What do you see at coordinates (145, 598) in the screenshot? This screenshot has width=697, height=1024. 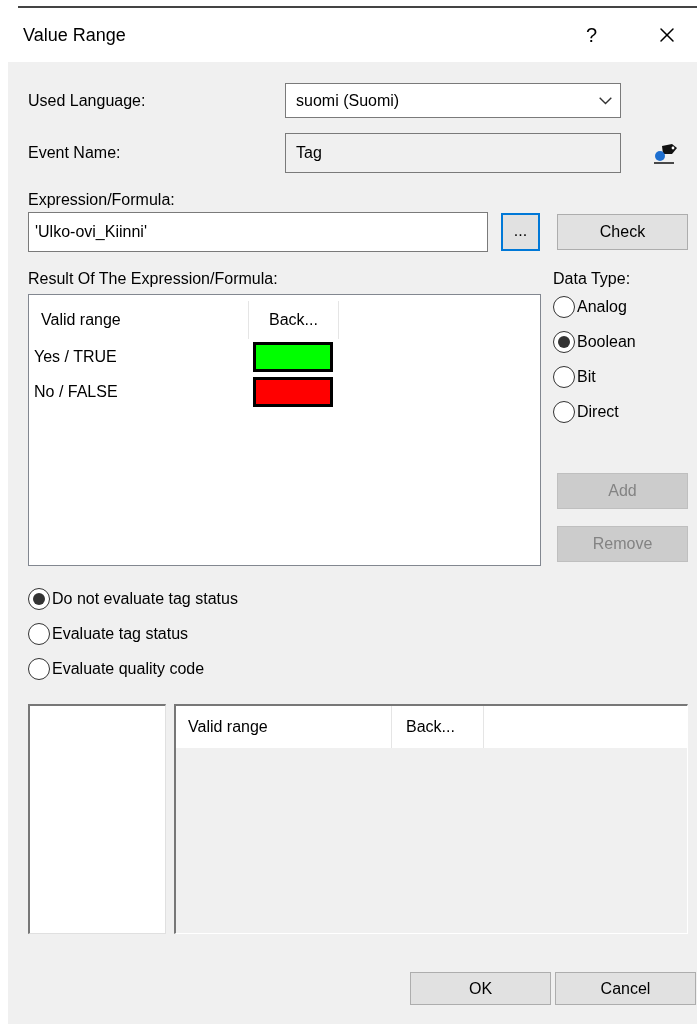 I see `radio-label: Do not evaluate tag status` at bounding box center [145, 598].